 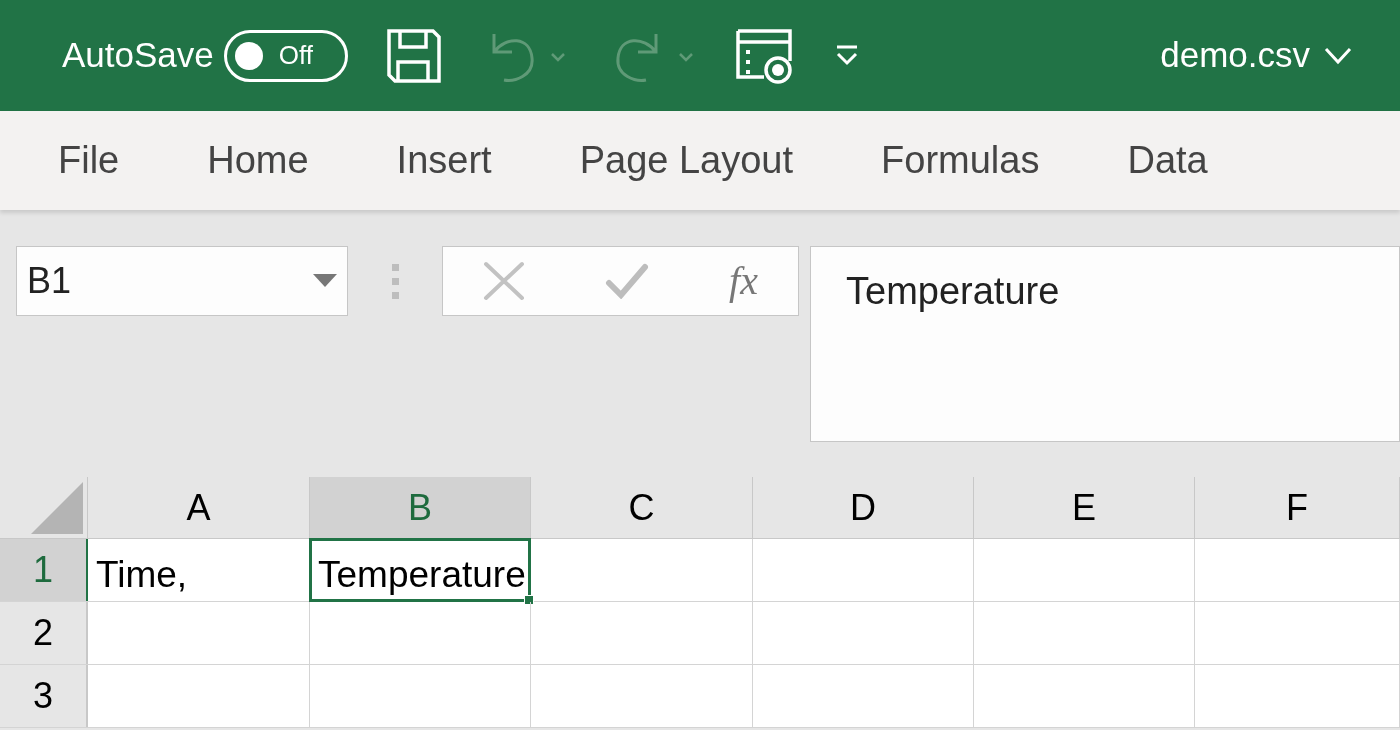 What do you see at coordinates (960, 160) in the screenshot?
I see `ribbon-tab: Formulas` at bounding box center [960, 160].